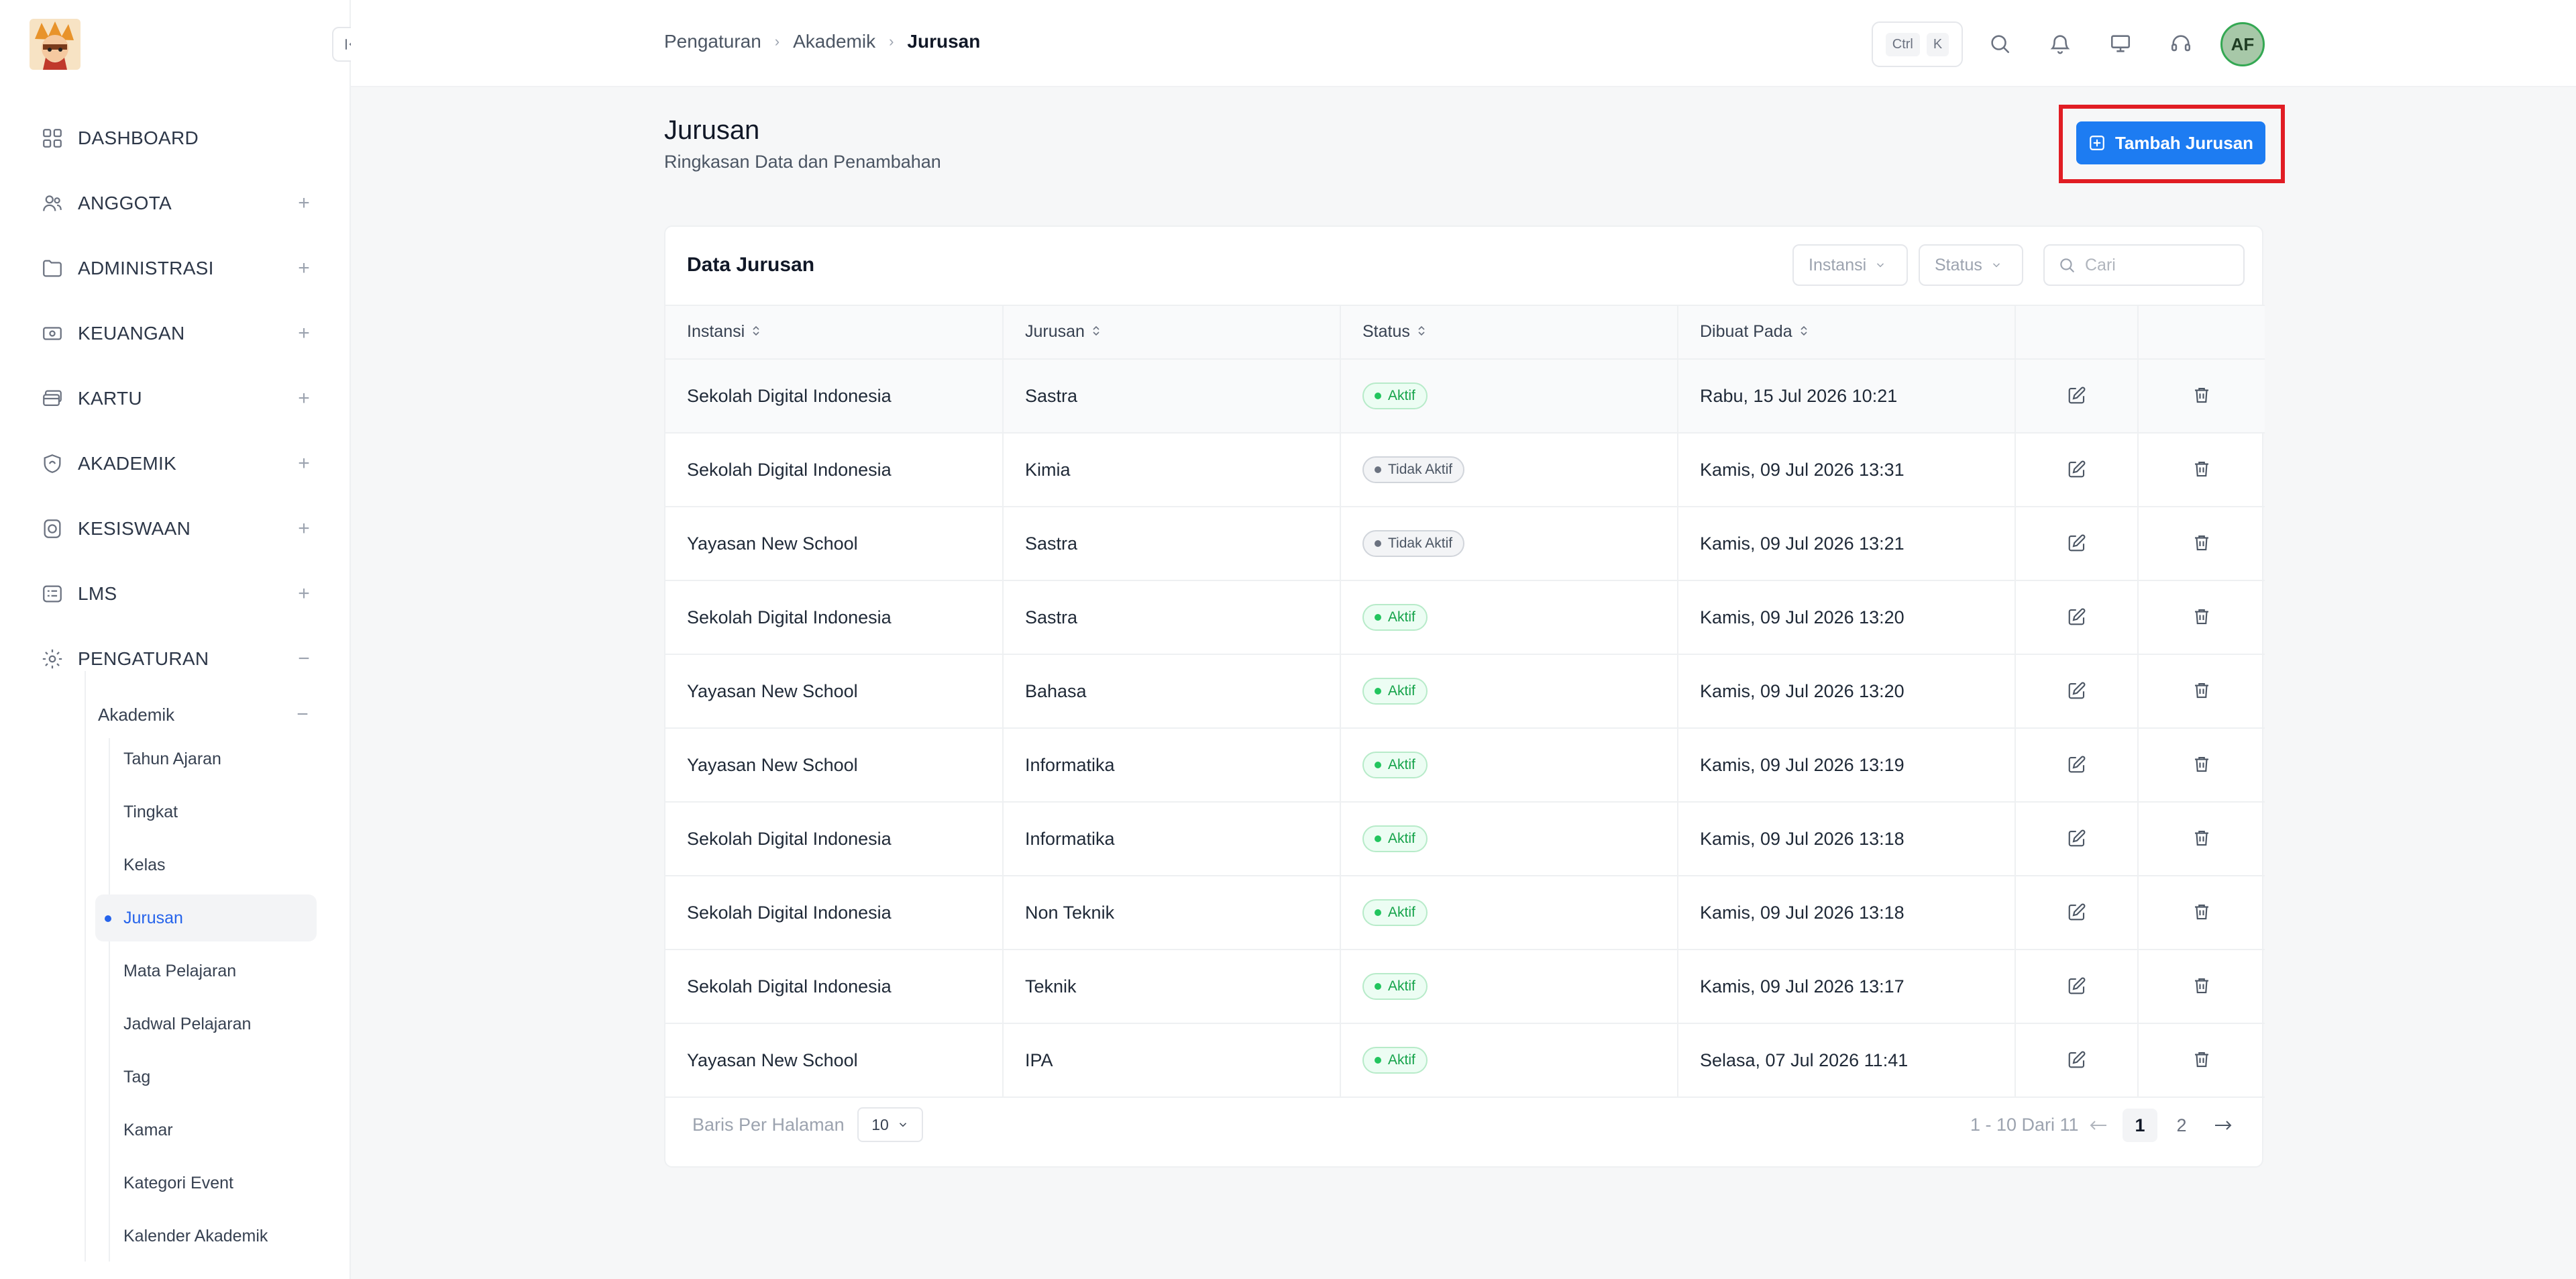  What do you see at coordinates (834, 332) in the screenshot?
I see `column-header-instansi: Instansi` at bounding box center [834, 332].